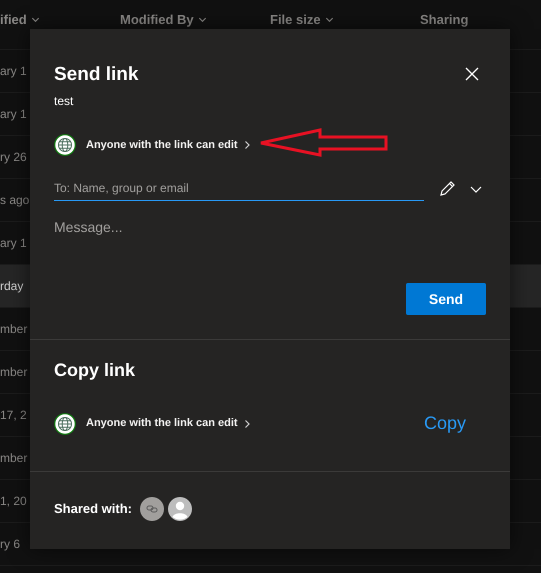 This screenshot has width=541, height=573. I want to click on recipient-field: To: Name, group or email, so click(239, 188).